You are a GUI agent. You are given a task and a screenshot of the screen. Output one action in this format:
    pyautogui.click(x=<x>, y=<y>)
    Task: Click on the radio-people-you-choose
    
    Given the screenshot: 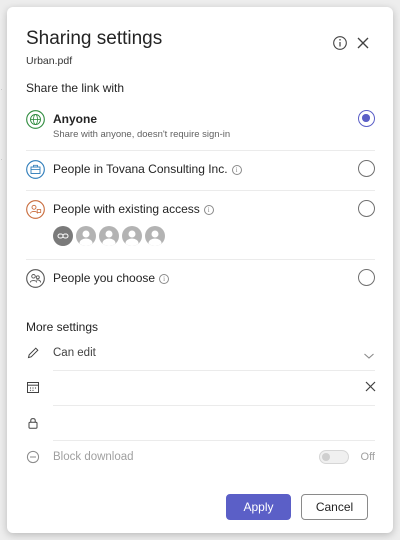 What is the action you would take?
    pyautogui.click(x=366, y=277)
    